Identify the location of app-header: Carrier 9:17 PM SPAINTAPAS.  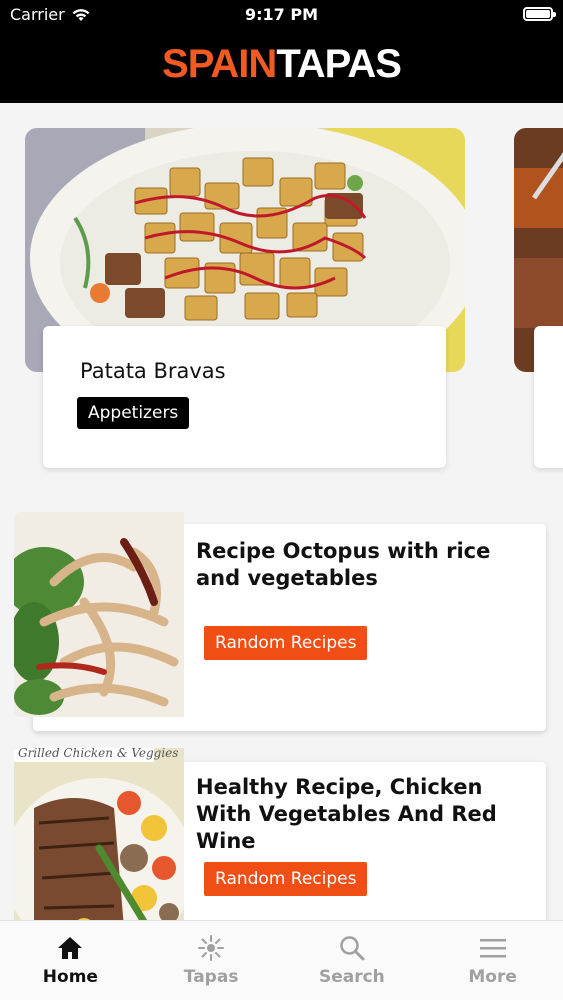
(281, 51).